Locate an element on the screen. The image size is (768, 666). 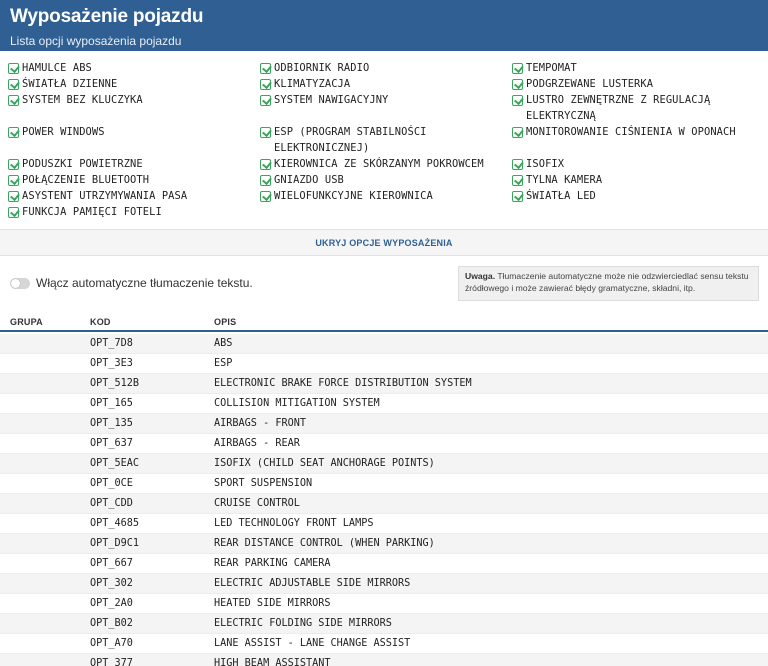
cell-code: OPT_377 is located at coordinates (111, 662).